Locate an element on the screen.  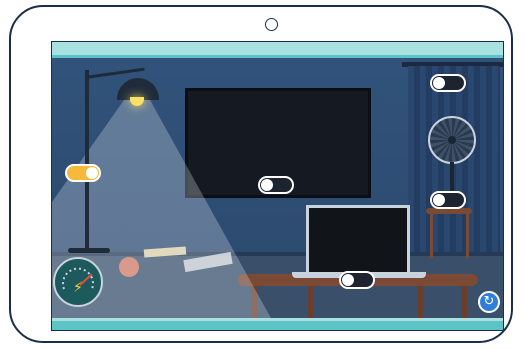
laptop-toggle is located at coordinates (357, 280).